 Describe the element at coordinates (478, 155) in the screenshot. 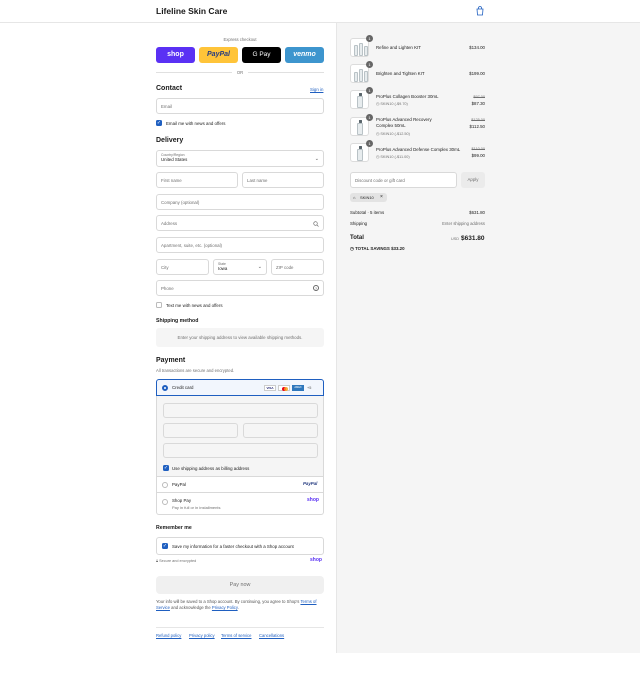

I see `item-price: $99.00` at that location.